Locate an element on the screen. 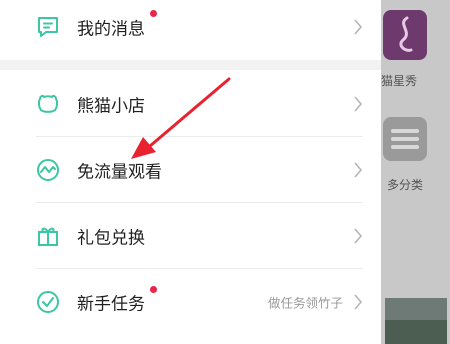 The width and height of the screenshot is (450, 344). message-icon is located at coordinates (48, 27).